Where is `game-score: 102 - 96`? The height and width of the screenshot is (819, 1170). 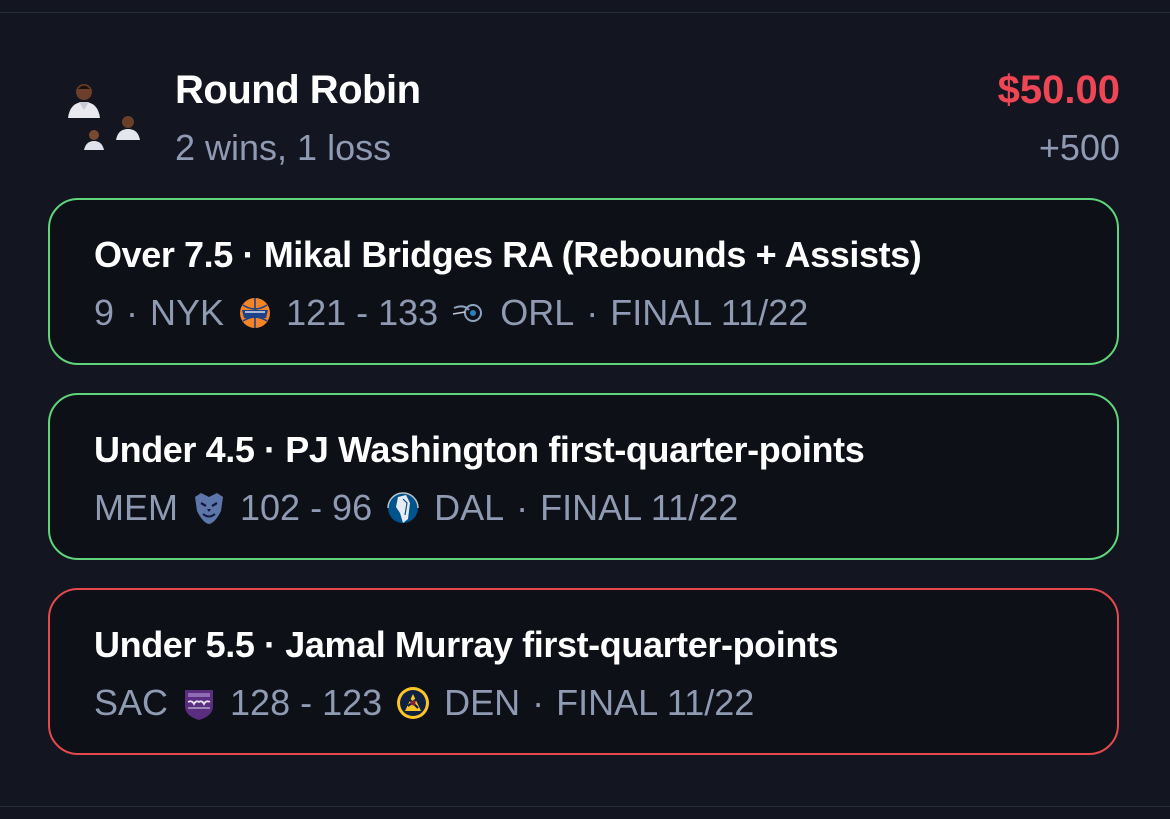
game-score: 102 - 96 is located at coordinates (306, 507).